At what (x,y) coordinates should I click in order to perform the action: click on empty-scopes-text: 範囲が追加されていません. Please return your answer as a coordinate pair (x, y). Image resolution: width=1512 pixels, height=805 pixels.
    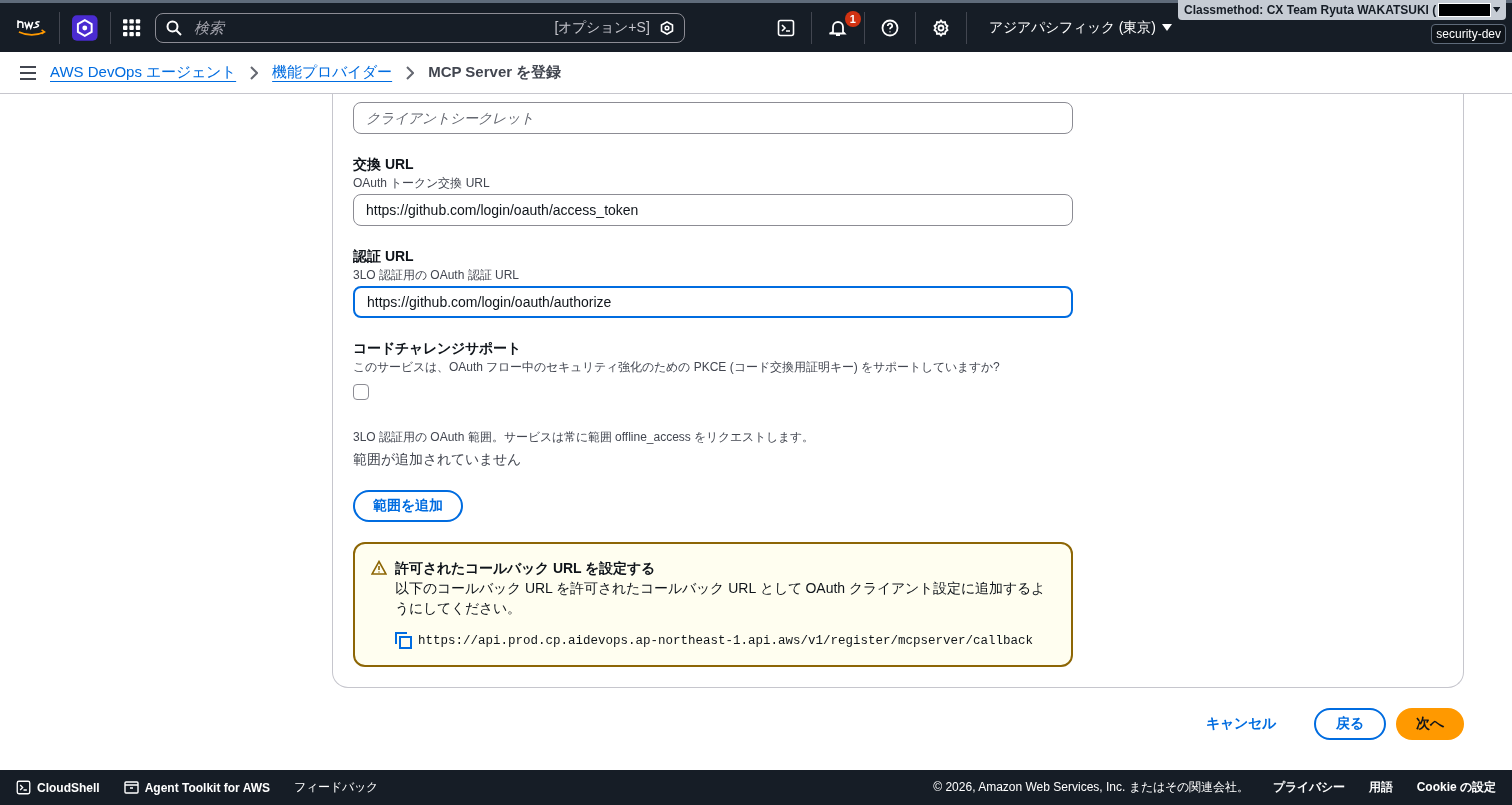
    Looking at the image, I should click on (437, 459).